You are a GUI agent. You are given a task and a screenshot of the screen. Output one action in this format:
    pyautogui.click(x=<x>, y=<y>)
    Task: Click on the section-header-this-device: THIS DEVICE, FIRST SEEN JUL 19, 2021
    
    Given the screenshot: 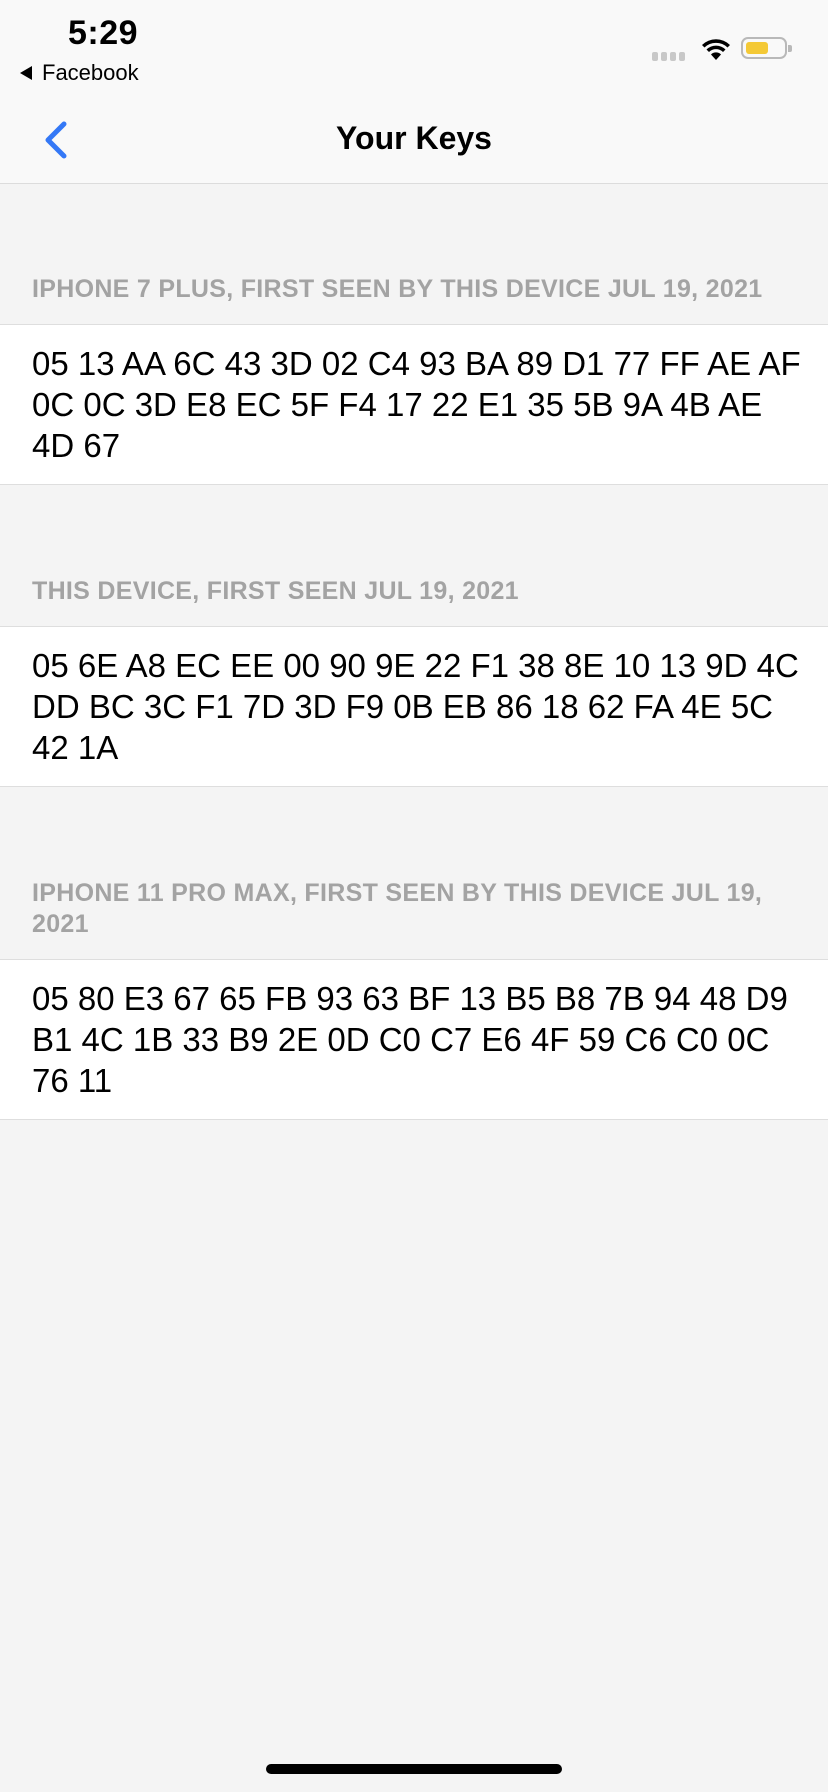 What is the action you would take?
    pyautogui.click(x=275, y=591)
    